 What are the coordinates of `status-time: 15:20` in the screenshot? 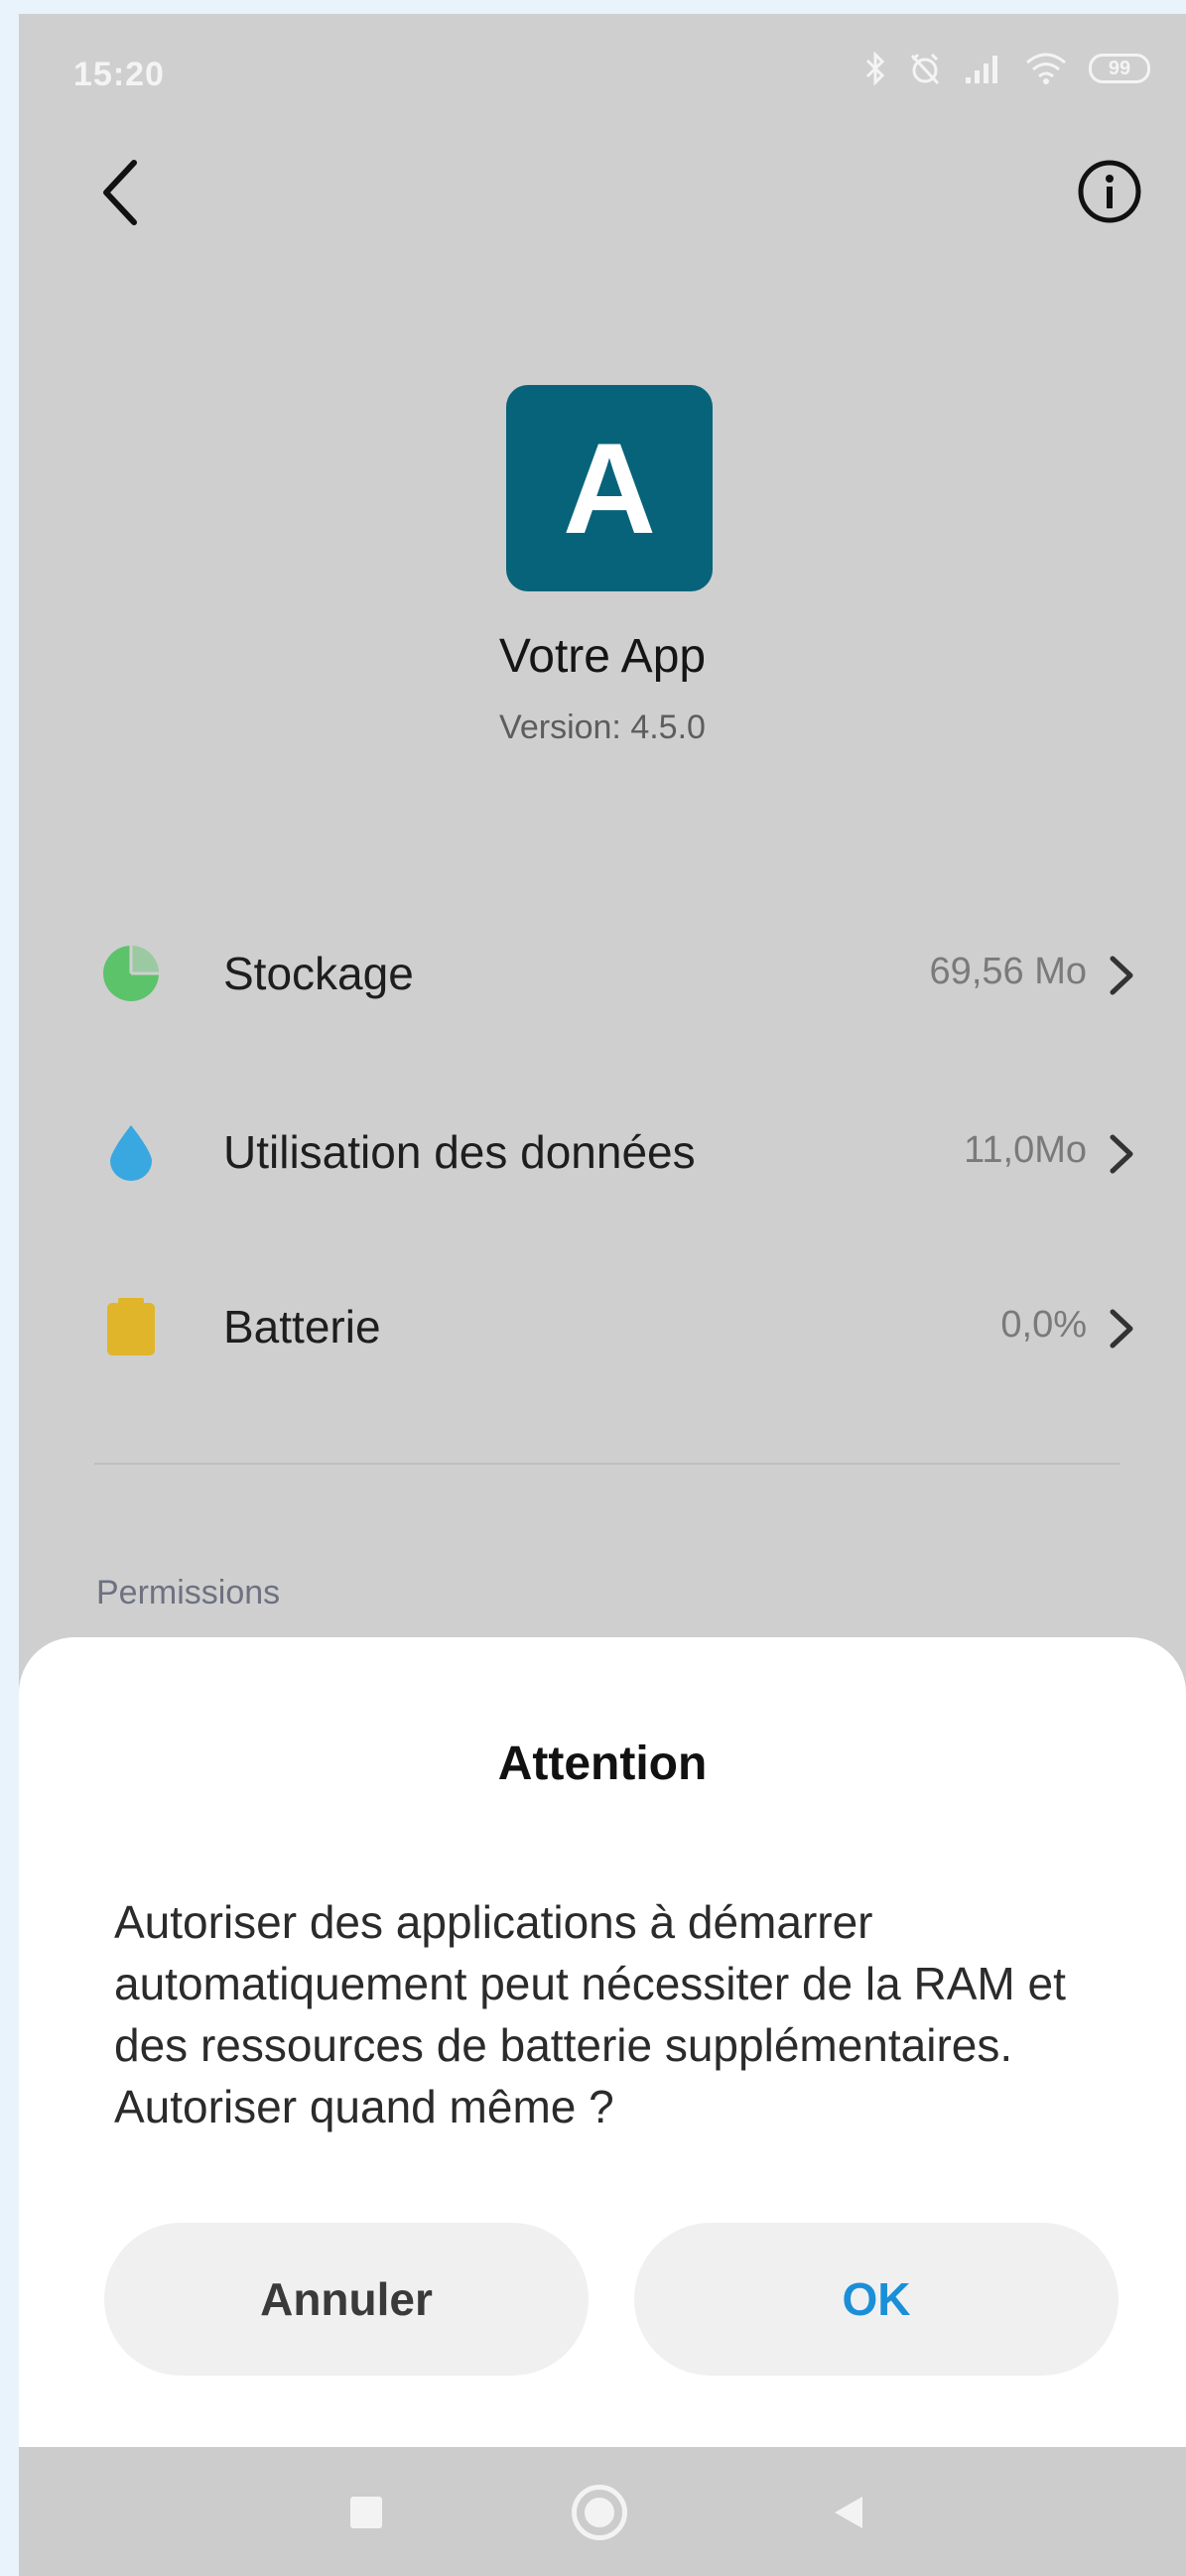 It's located at (119, 75).